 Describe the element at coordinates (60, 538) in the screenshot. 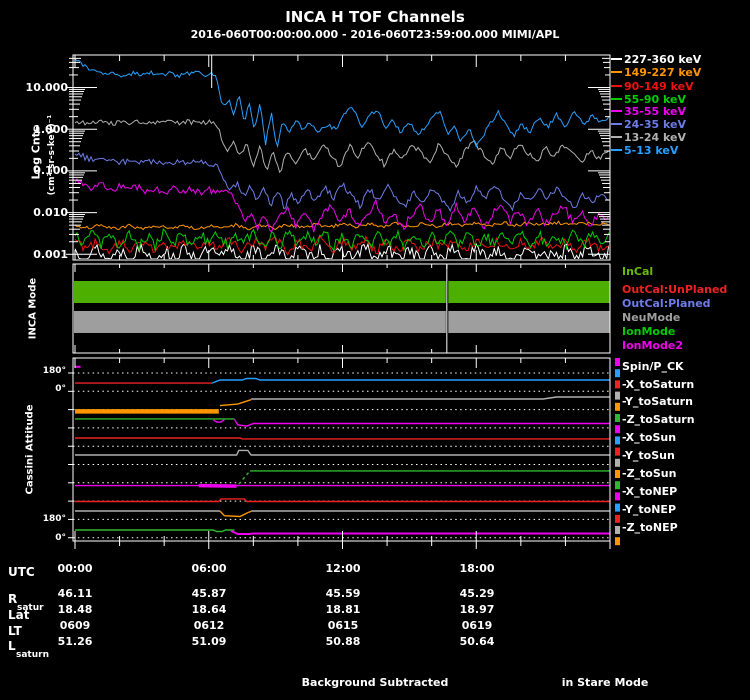

I see `attitude-ytick-3: 0°` at that location.